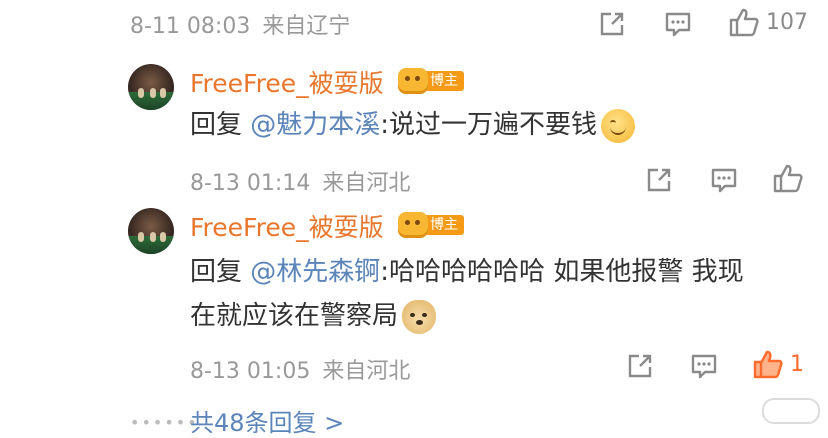 Image resolution: width=828 pixels, height=438 pixels. Describe the element at coordinates (315, 272) in the screenshot. I see `mention-link: @林先森锕` at that location.